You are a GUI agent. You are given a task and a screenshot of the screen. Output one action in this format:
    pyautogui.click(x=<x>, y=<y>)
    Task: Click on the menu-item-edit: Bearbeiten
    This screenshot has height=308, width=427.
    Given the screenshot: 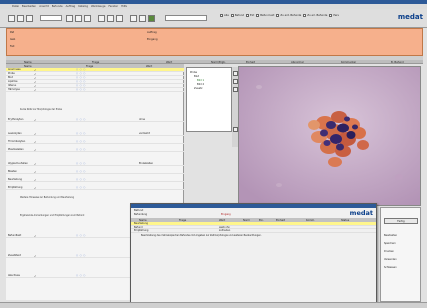 What is the action you would take?
    pyautogui.click(x=29, y=6)
    